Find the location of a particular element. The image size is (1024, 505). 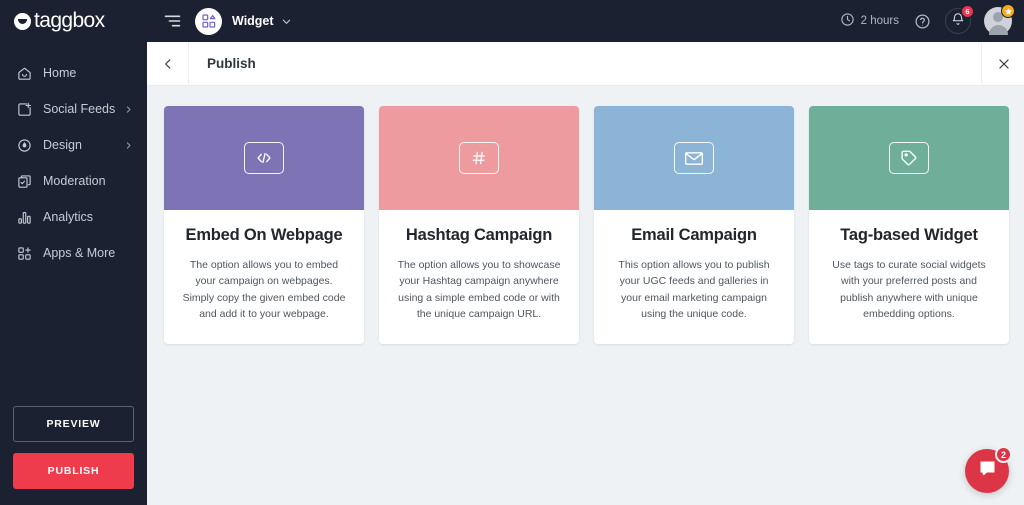

session-hours: 2 hours is located at coordinates (869, 21).